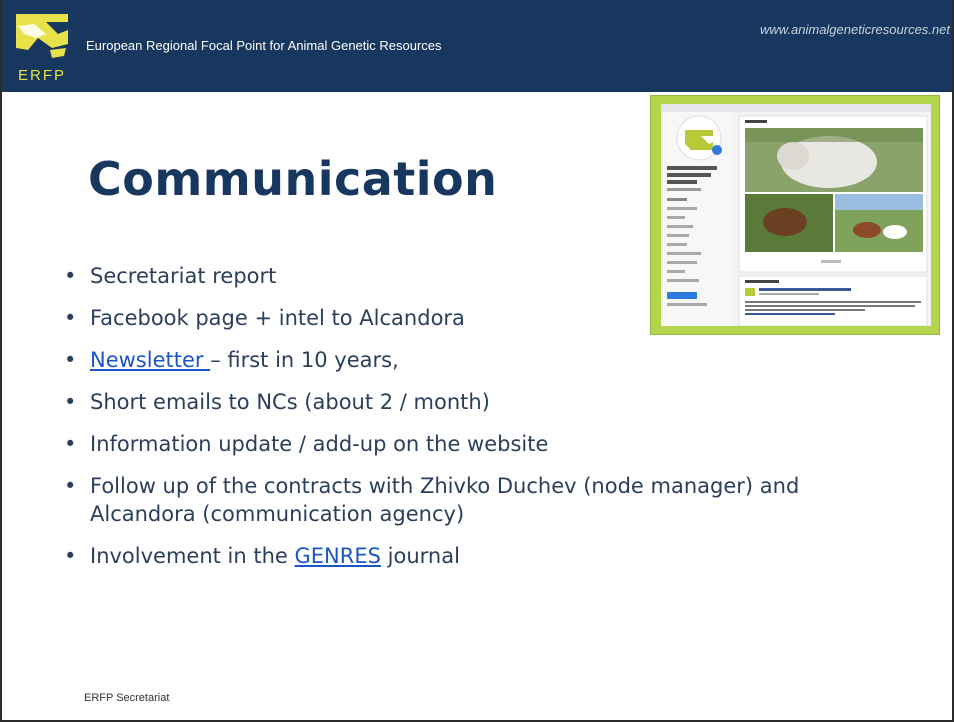  I want to click on bullet-item: Involvement in the GENRES journal, so click(472, 556).